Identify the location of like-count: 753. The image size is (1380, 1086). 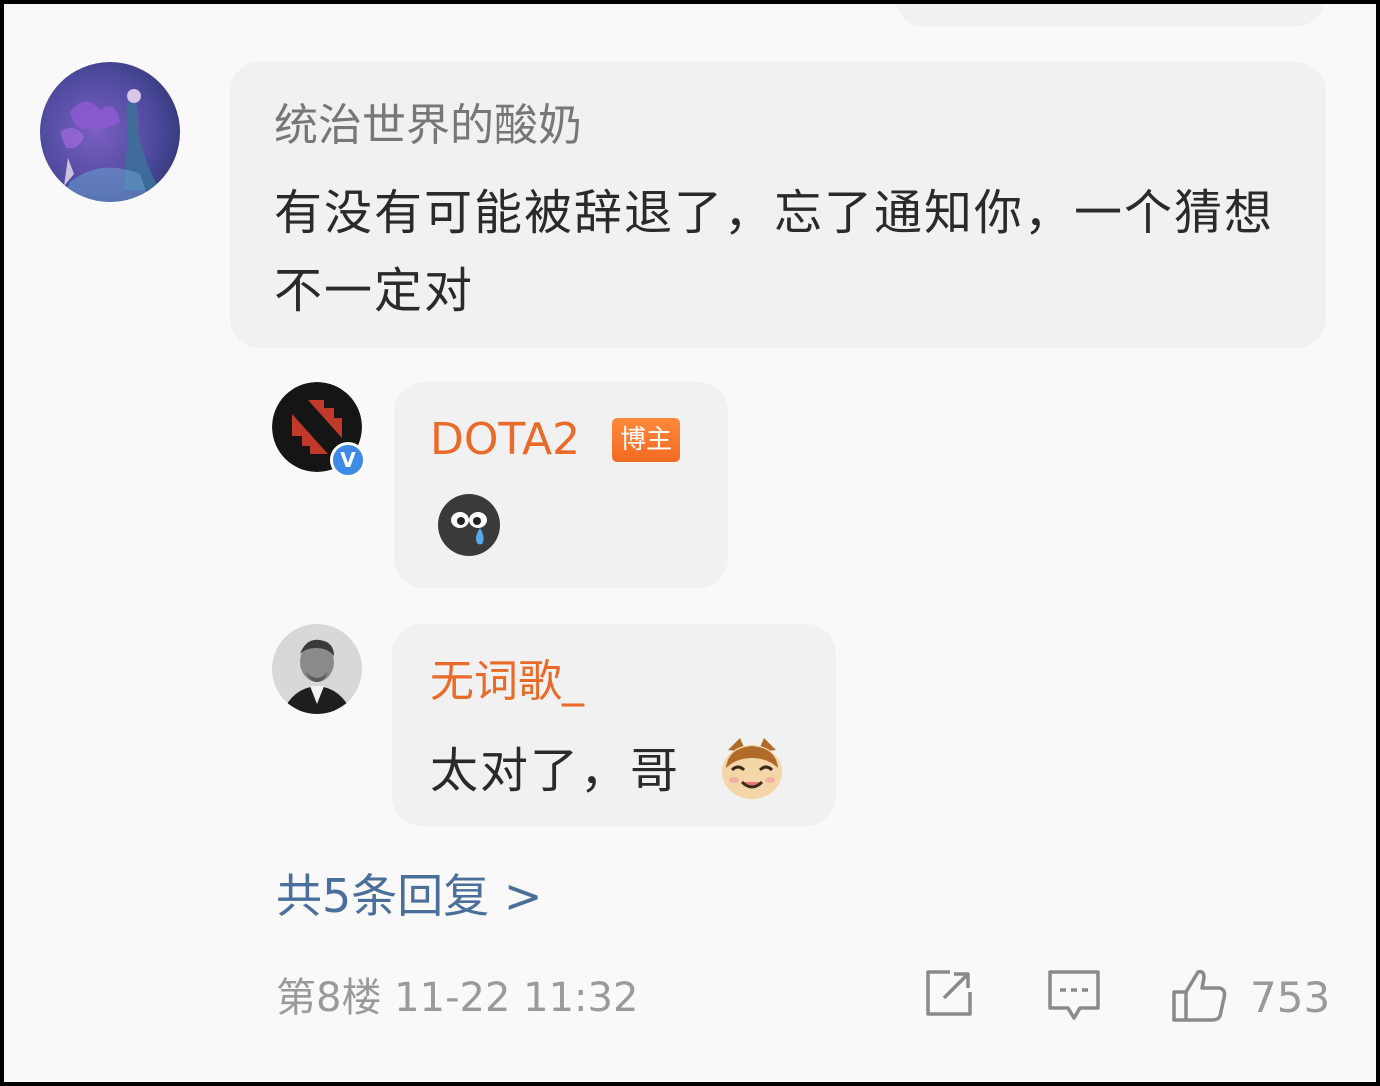
(1290, 997).